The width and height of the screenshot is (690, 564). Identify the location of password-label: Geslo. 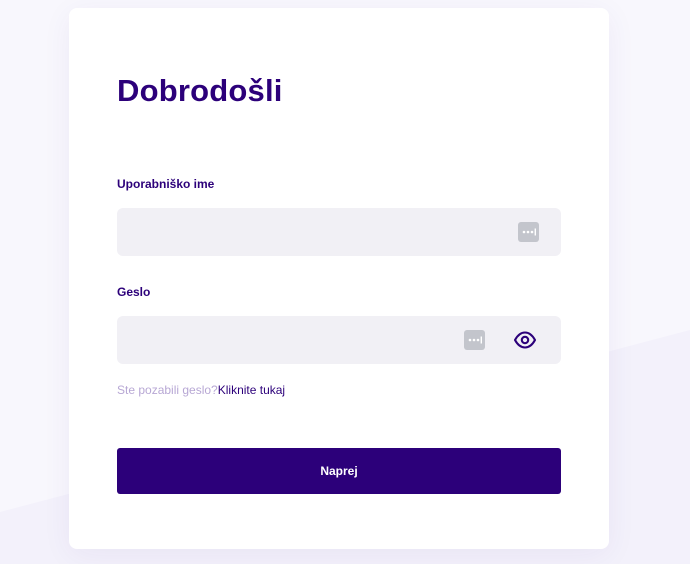
(134, 292).